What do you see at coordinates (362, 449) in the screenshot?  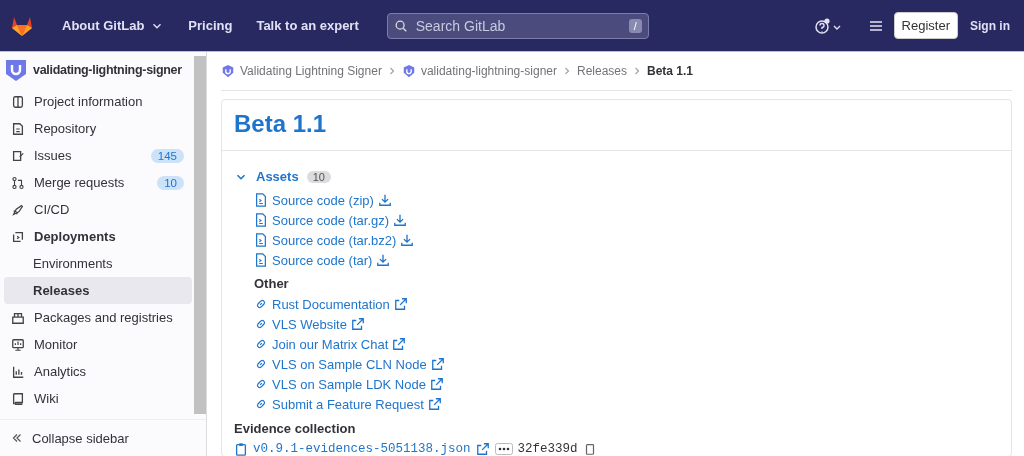 I see `evidence-file-link: v0.9.1-evidences-5051138.json` at bounding box center [362, 449].